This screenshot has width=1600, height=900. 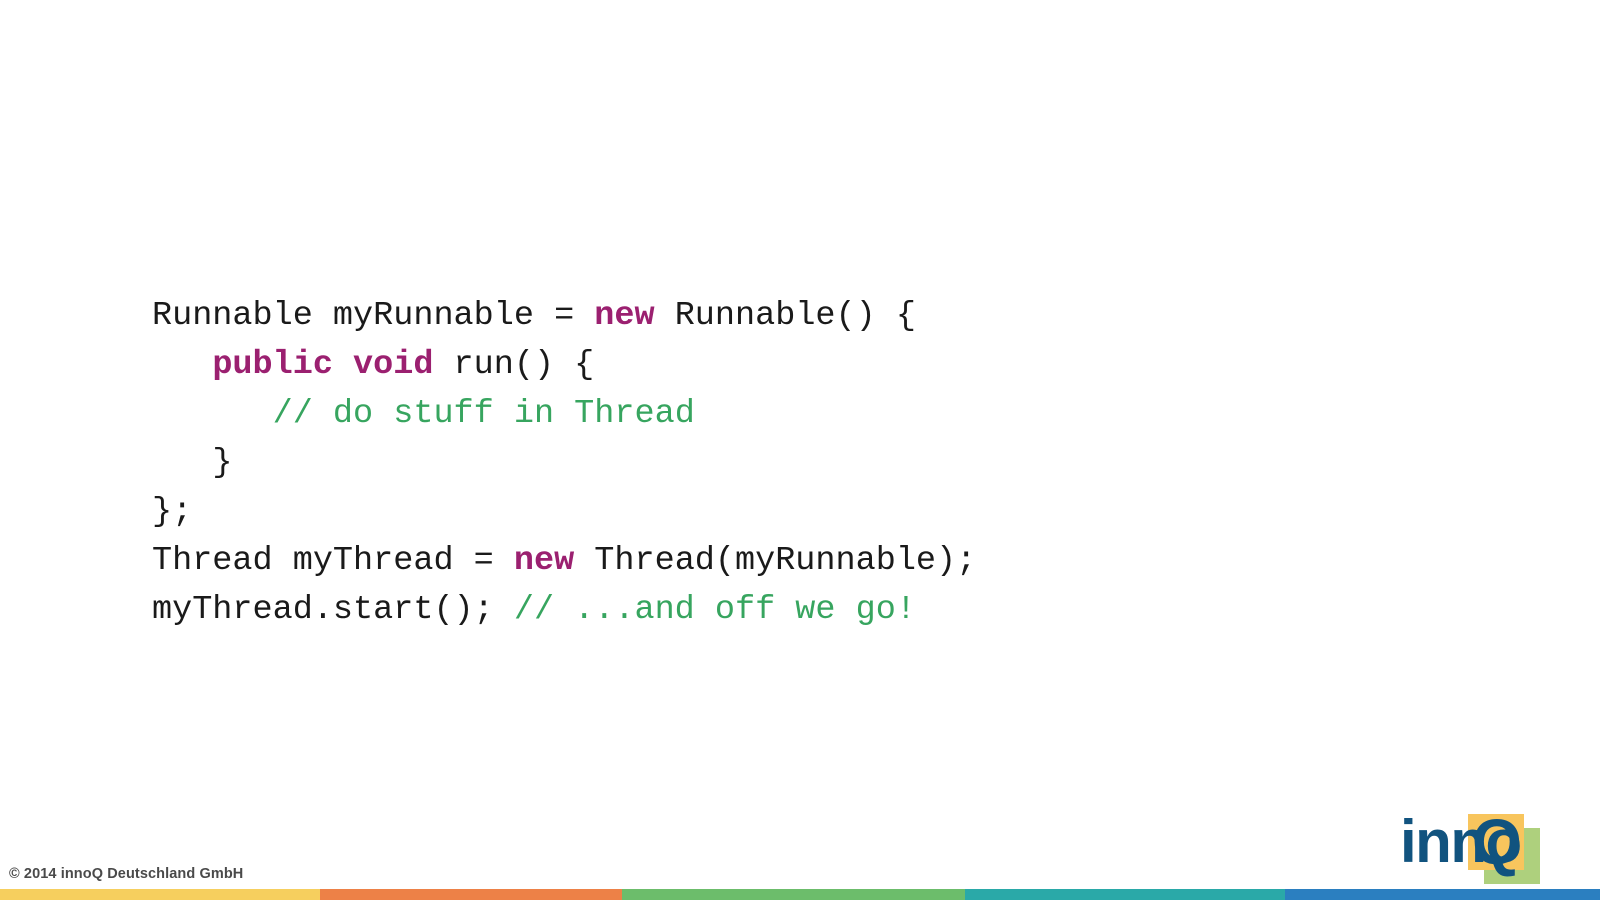 I want to click on code-line: myThread.start(); // ...and off we go!, so click(x=564, y=610).